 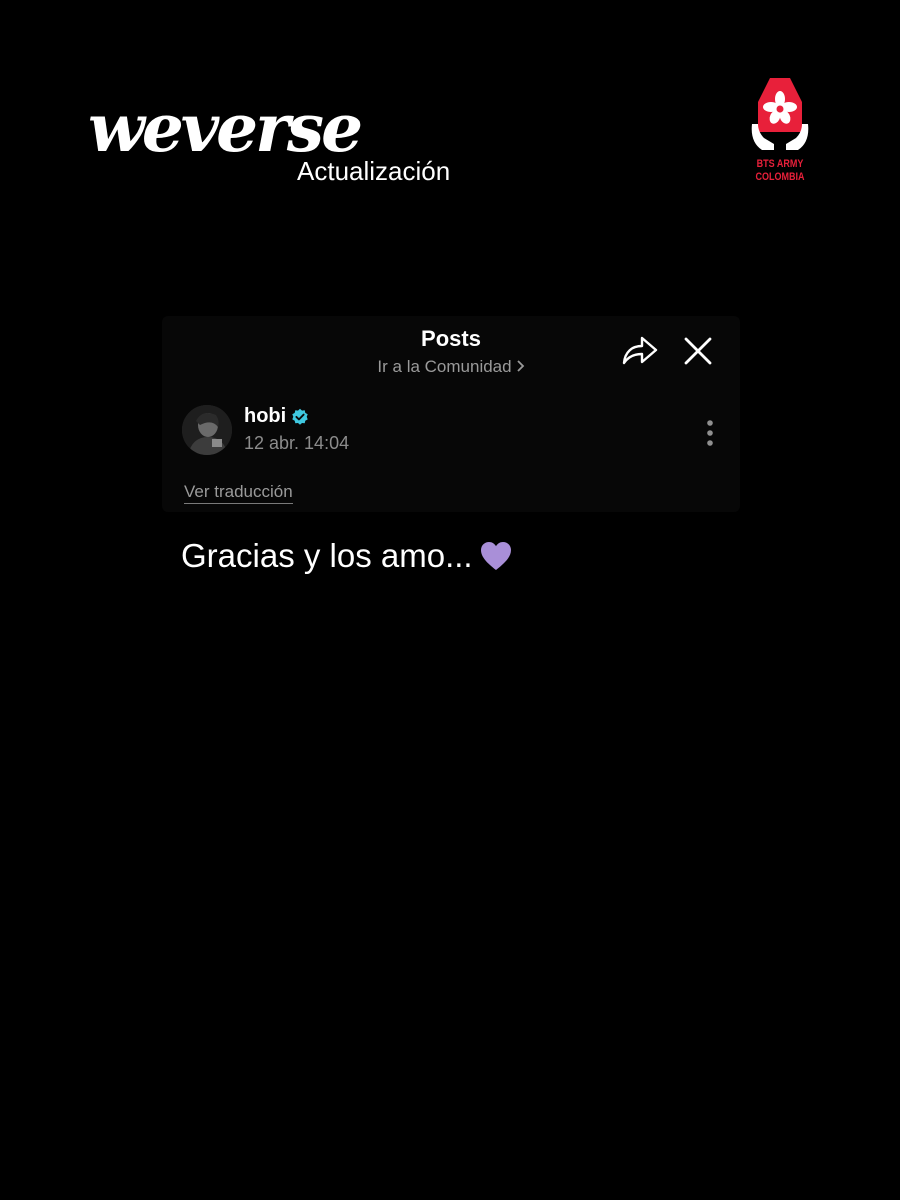 What do you see at coordinates (520, 368) in the screenshot?
I see `chevron-right-icon` at bounding box center [520, 368].